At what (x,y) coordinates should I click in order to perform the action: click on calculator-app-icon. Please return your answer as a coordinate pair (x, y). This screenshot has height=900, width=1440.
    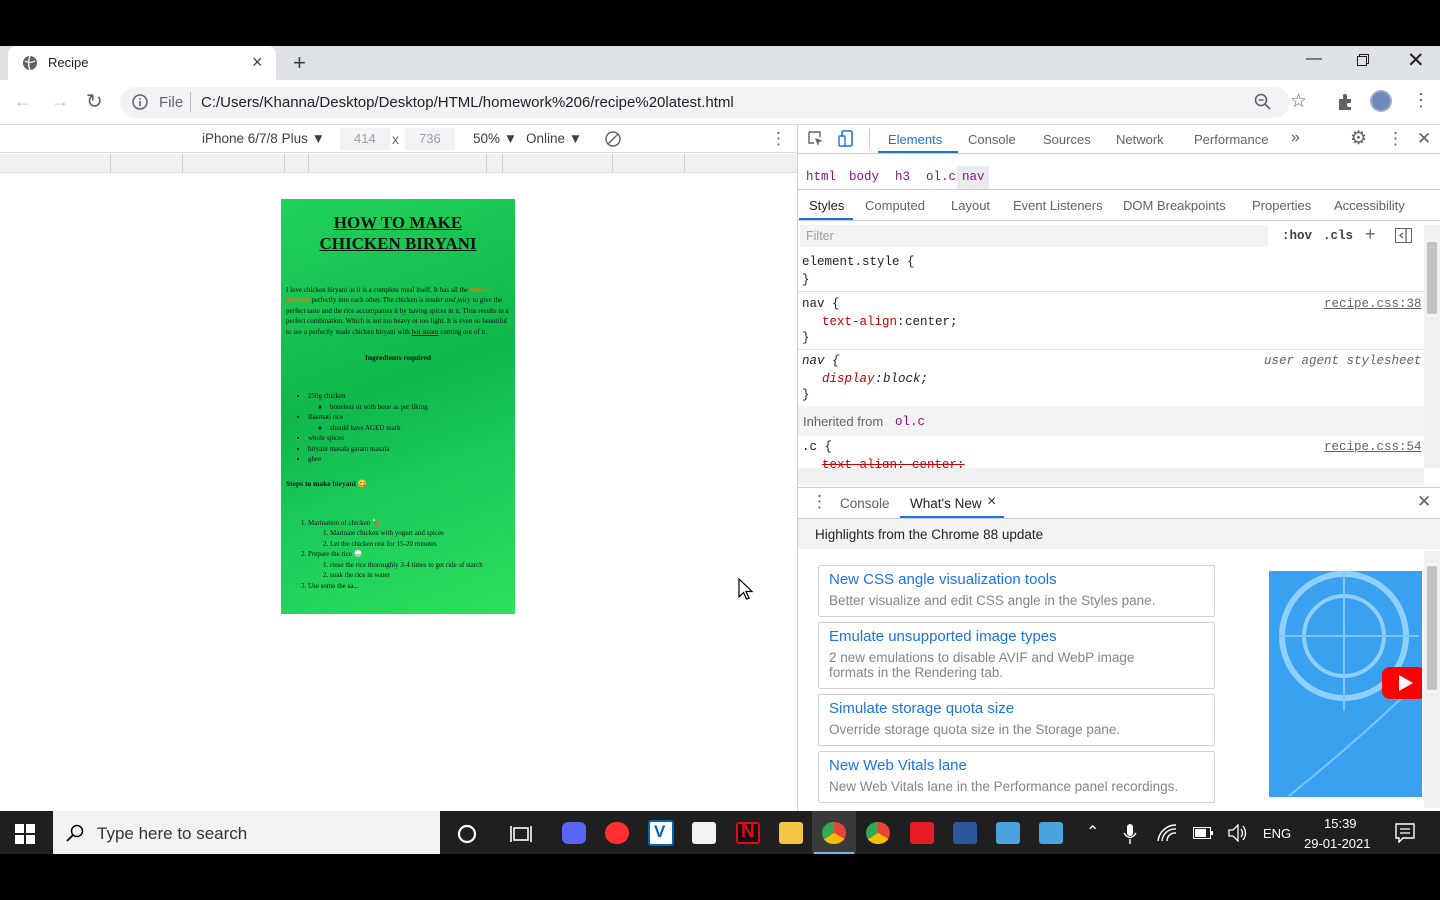
    Looking at the image, I should click on (704, 833).